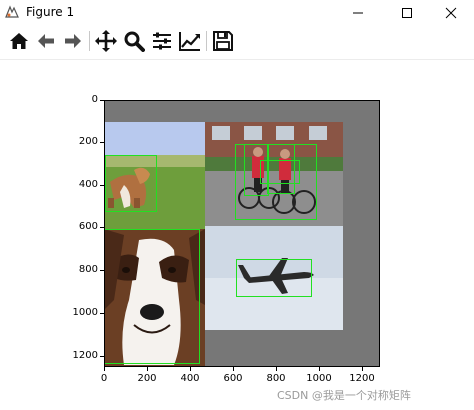 The image size is (474, 410). What do you see at coordinates (147, 378) in the screenshot?
I see `x-tick-label: 200` at bounding box center [147, 378].